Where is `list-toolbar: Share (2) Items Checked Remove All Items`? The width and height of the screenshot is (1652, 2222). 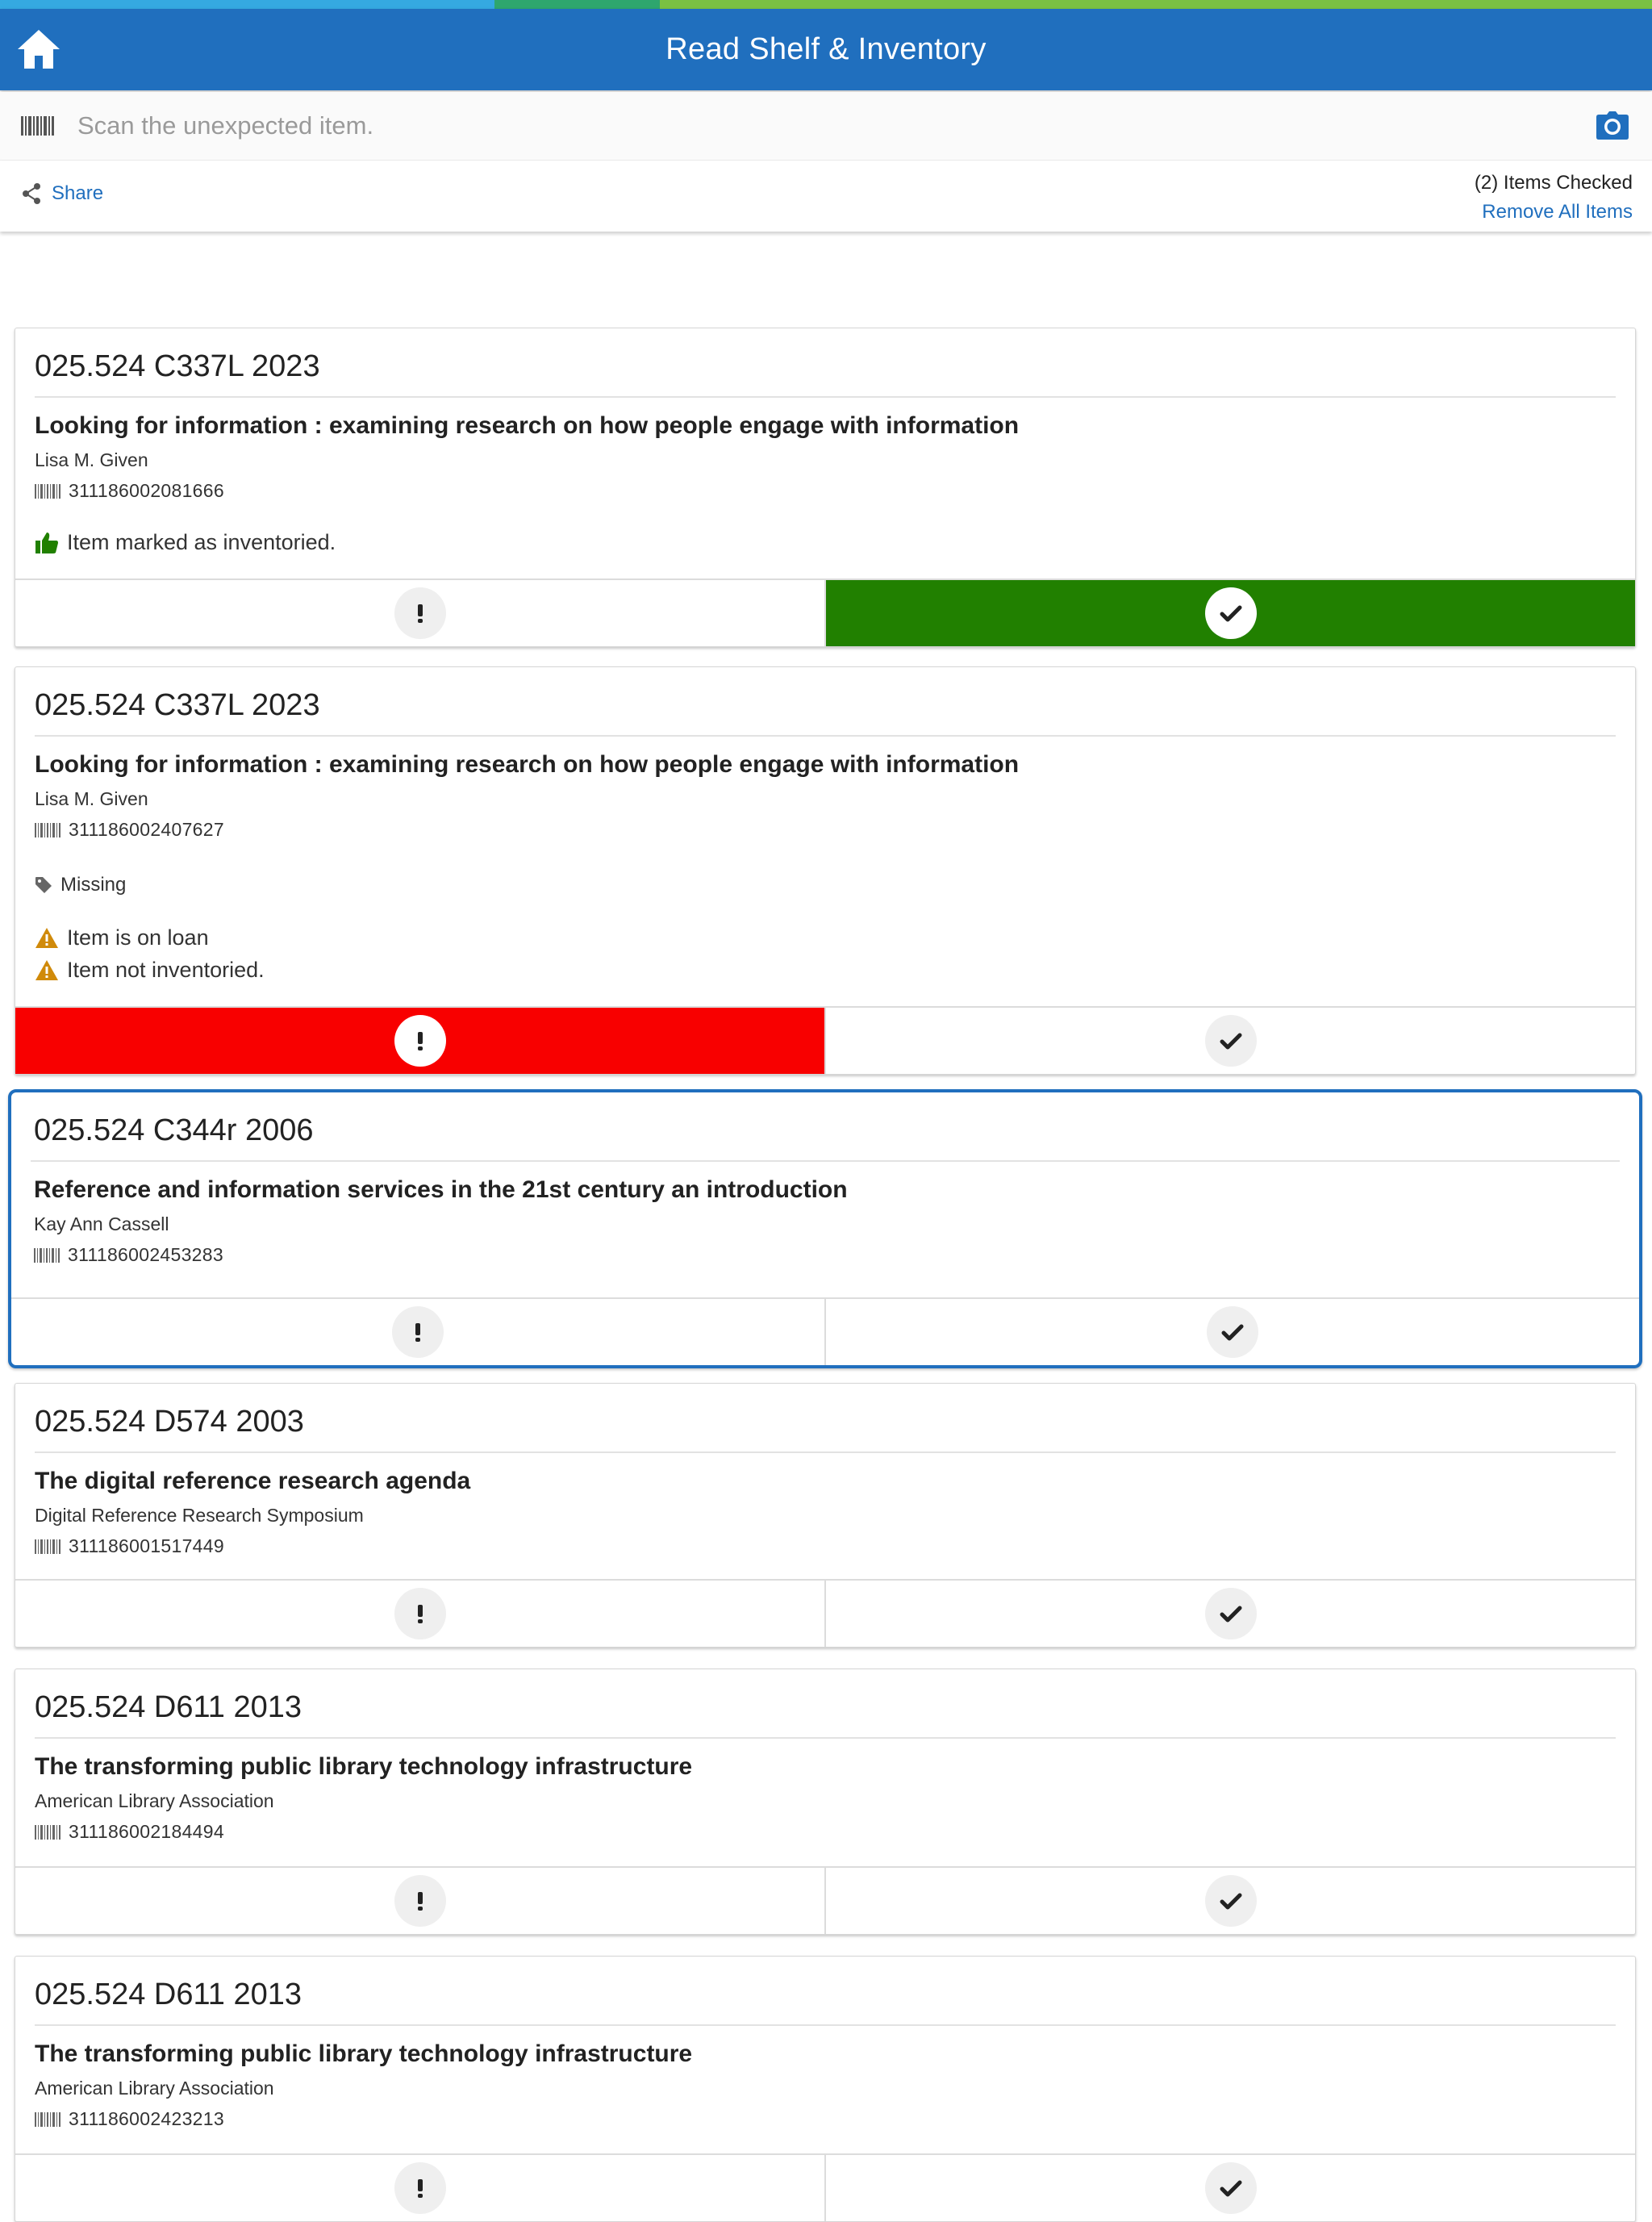 list-toolbar: Share (2) Items Checked Remove All Items is located at coordinates (826, 196).